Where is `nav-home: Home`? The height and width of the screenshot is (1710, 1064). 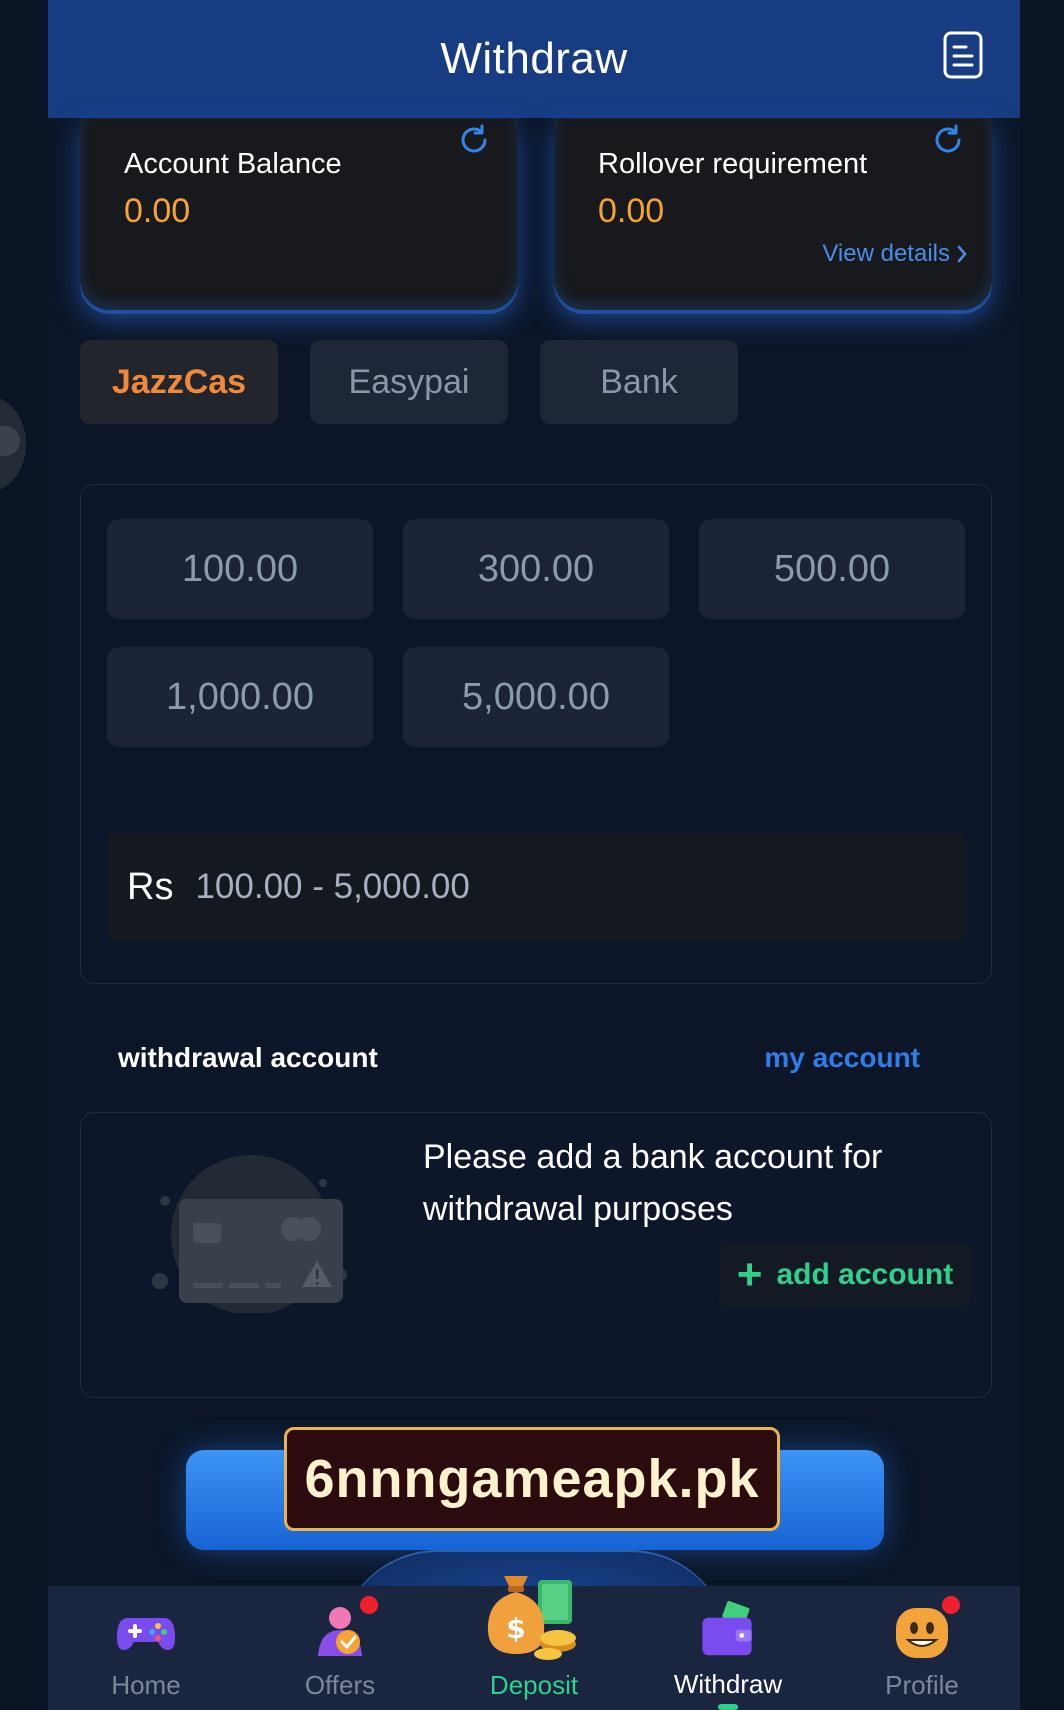 nav-home: Home is located at coordinates (146, 1655).